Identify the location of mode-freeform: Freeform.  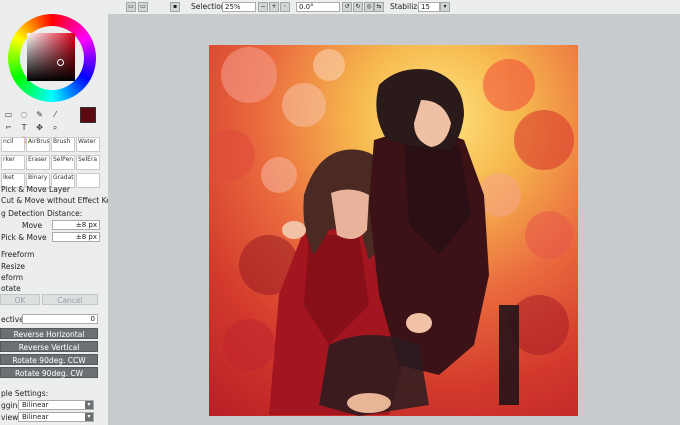
(17, 254).